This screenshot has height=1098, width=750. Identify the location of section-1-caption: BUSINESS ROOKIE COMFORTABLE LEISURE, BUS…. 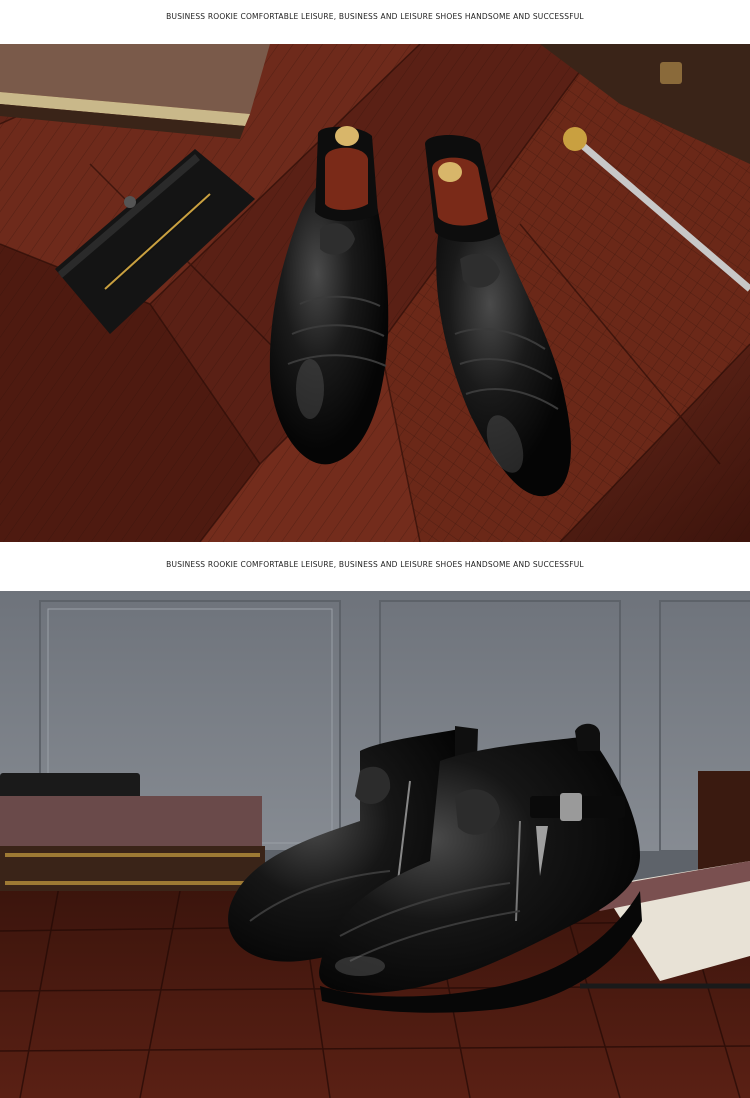
(375, 16).